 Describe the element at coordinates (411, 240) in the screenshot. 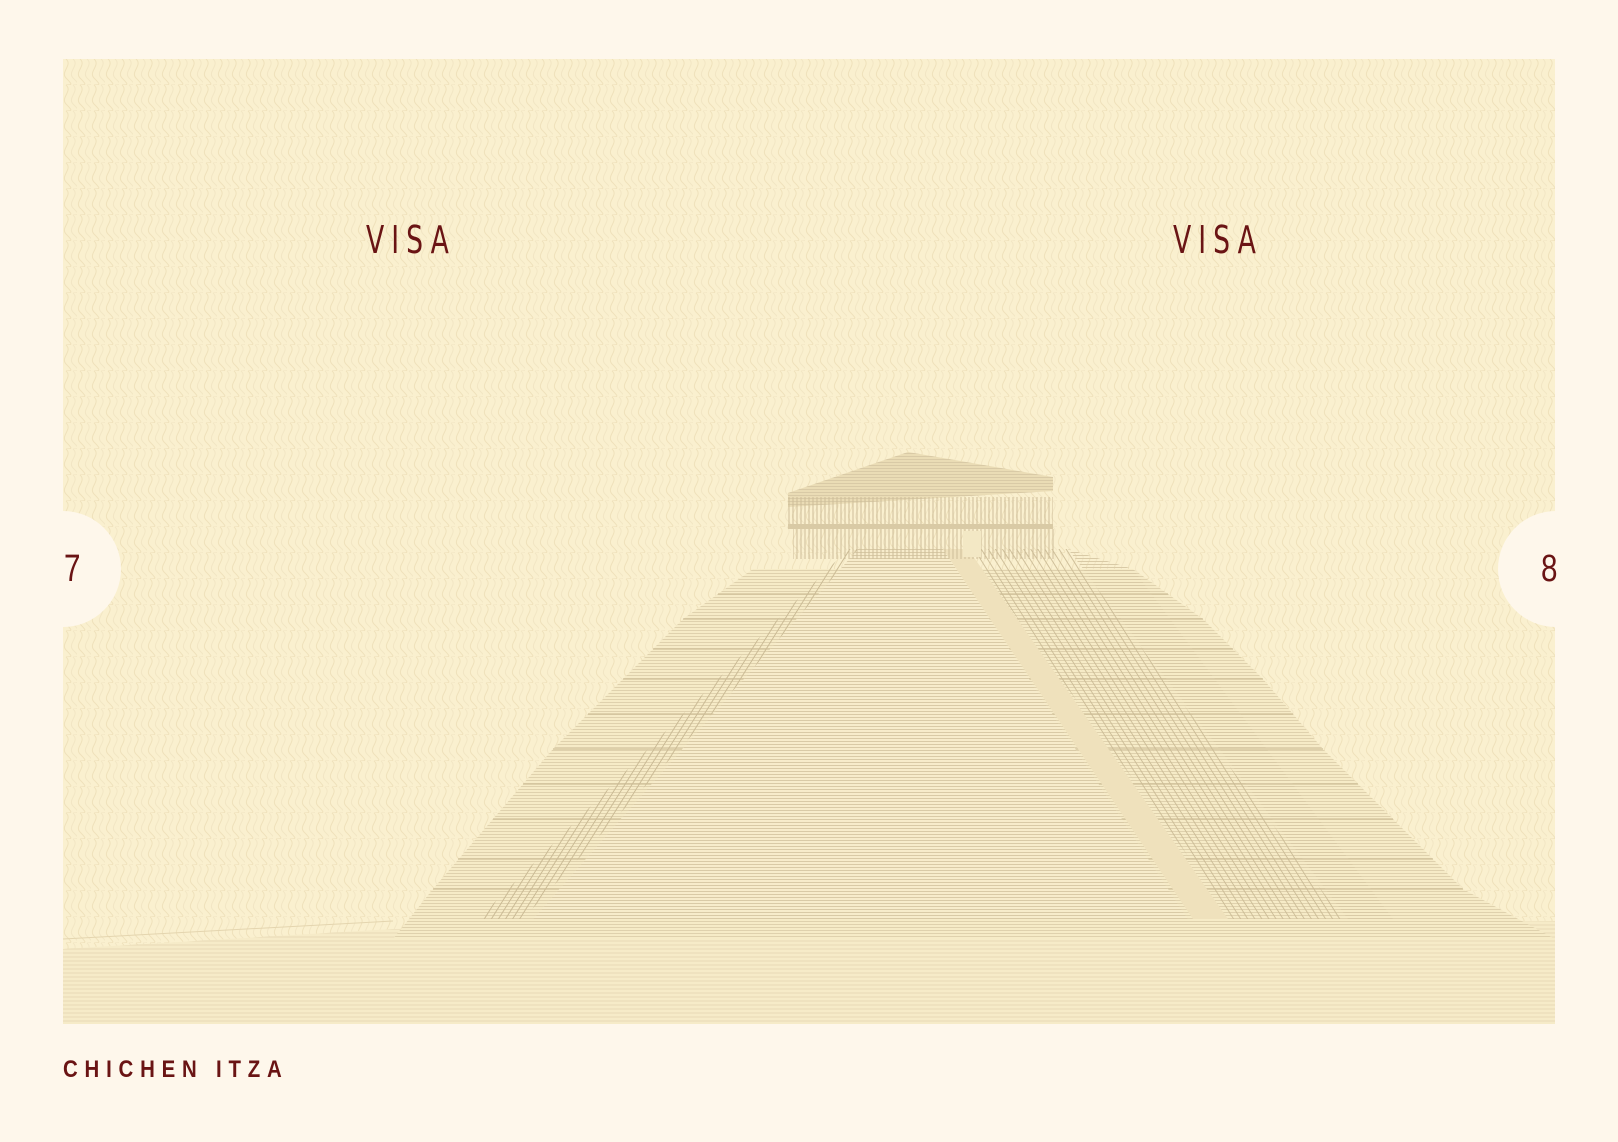

I see `visa-heading-left: VISA` at that location.